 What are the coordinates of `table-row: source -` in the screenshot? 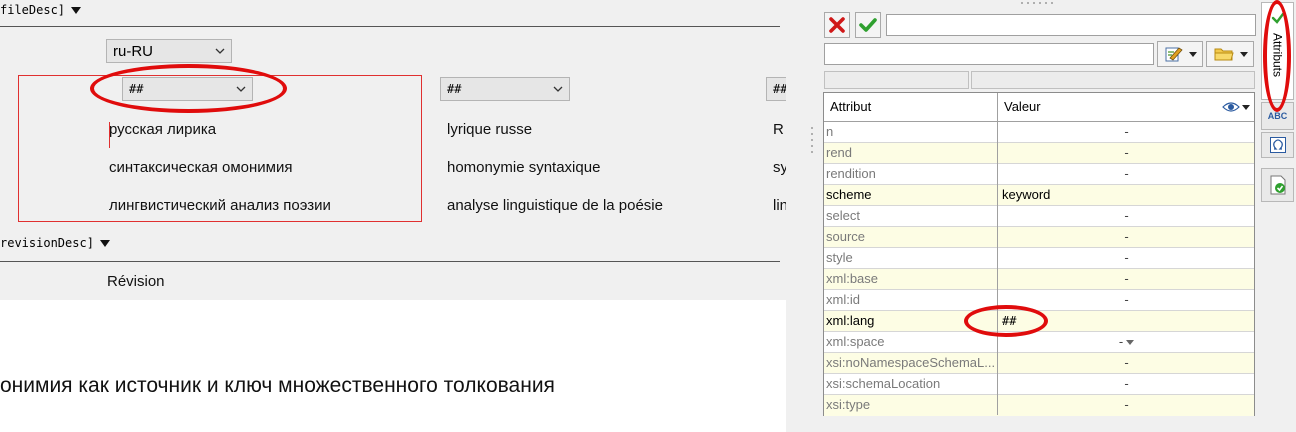 It's located at (1039, 237).